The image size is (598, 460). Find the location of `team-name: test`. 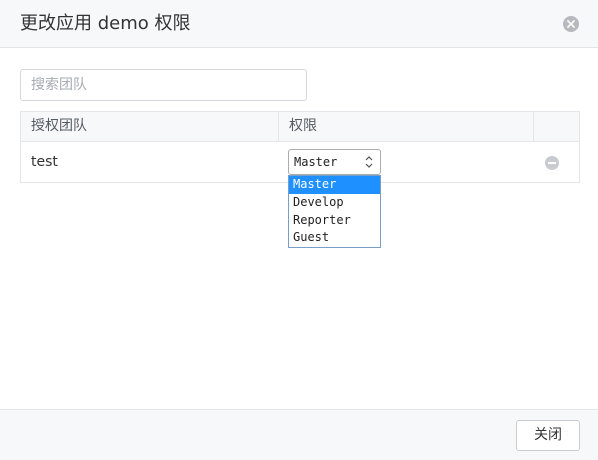

team-name: test is located at coordinates (44, 162).